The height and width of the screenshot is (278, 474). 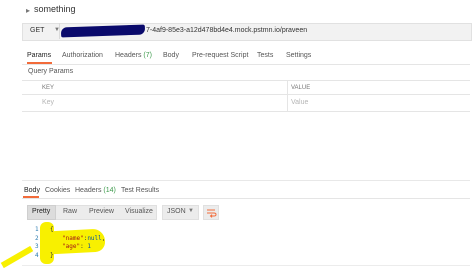 What do you see at coordinates (52, 255) in the screenshot?
I see `json-close-brace: }` at bounding box center [52, 255].